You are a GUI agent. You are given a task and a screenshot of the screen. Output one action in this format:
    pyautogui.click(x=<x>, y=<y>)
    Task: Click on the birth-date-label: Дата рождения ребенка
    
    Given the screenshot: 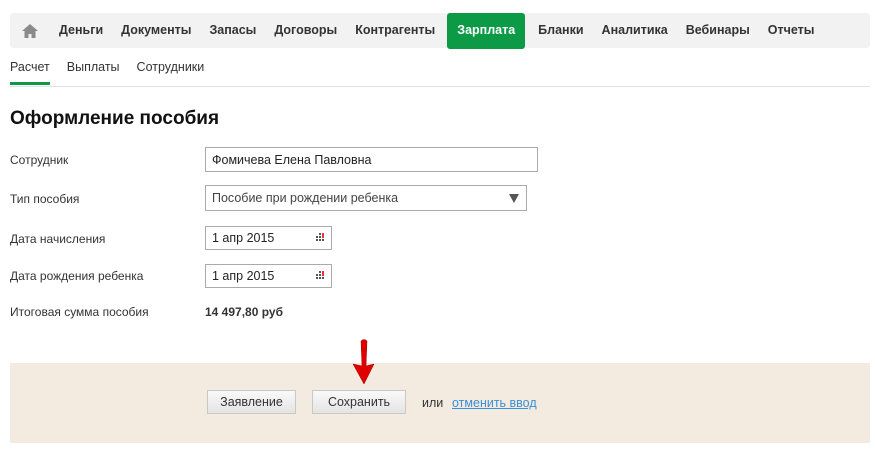 What is the action you would take?
    pyautogui.click(x=77, y=276)
    